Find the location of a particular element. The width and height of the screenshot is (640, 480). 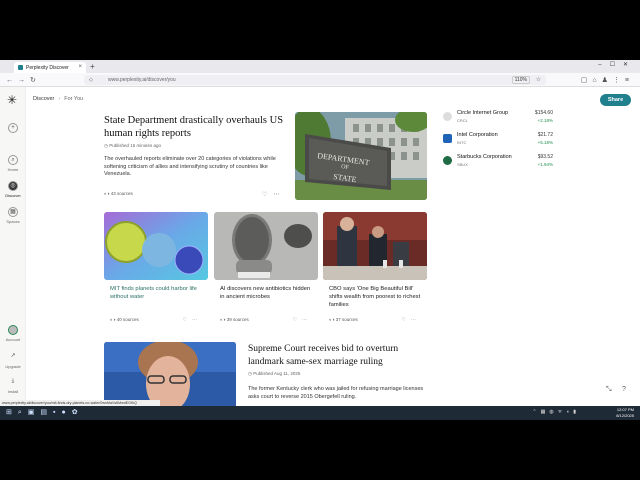

sidebar-item-label: Spaces is located at coordinates (13, 221).